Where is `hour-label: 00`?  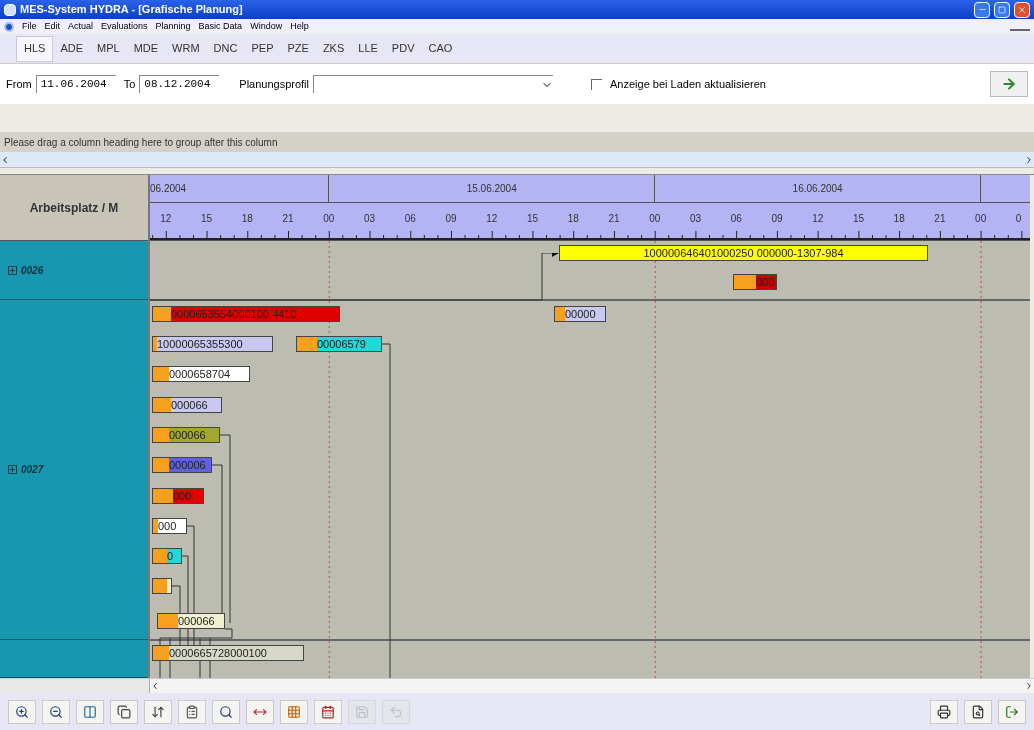
hour-label: 00 is located at coordinates (329, 219).